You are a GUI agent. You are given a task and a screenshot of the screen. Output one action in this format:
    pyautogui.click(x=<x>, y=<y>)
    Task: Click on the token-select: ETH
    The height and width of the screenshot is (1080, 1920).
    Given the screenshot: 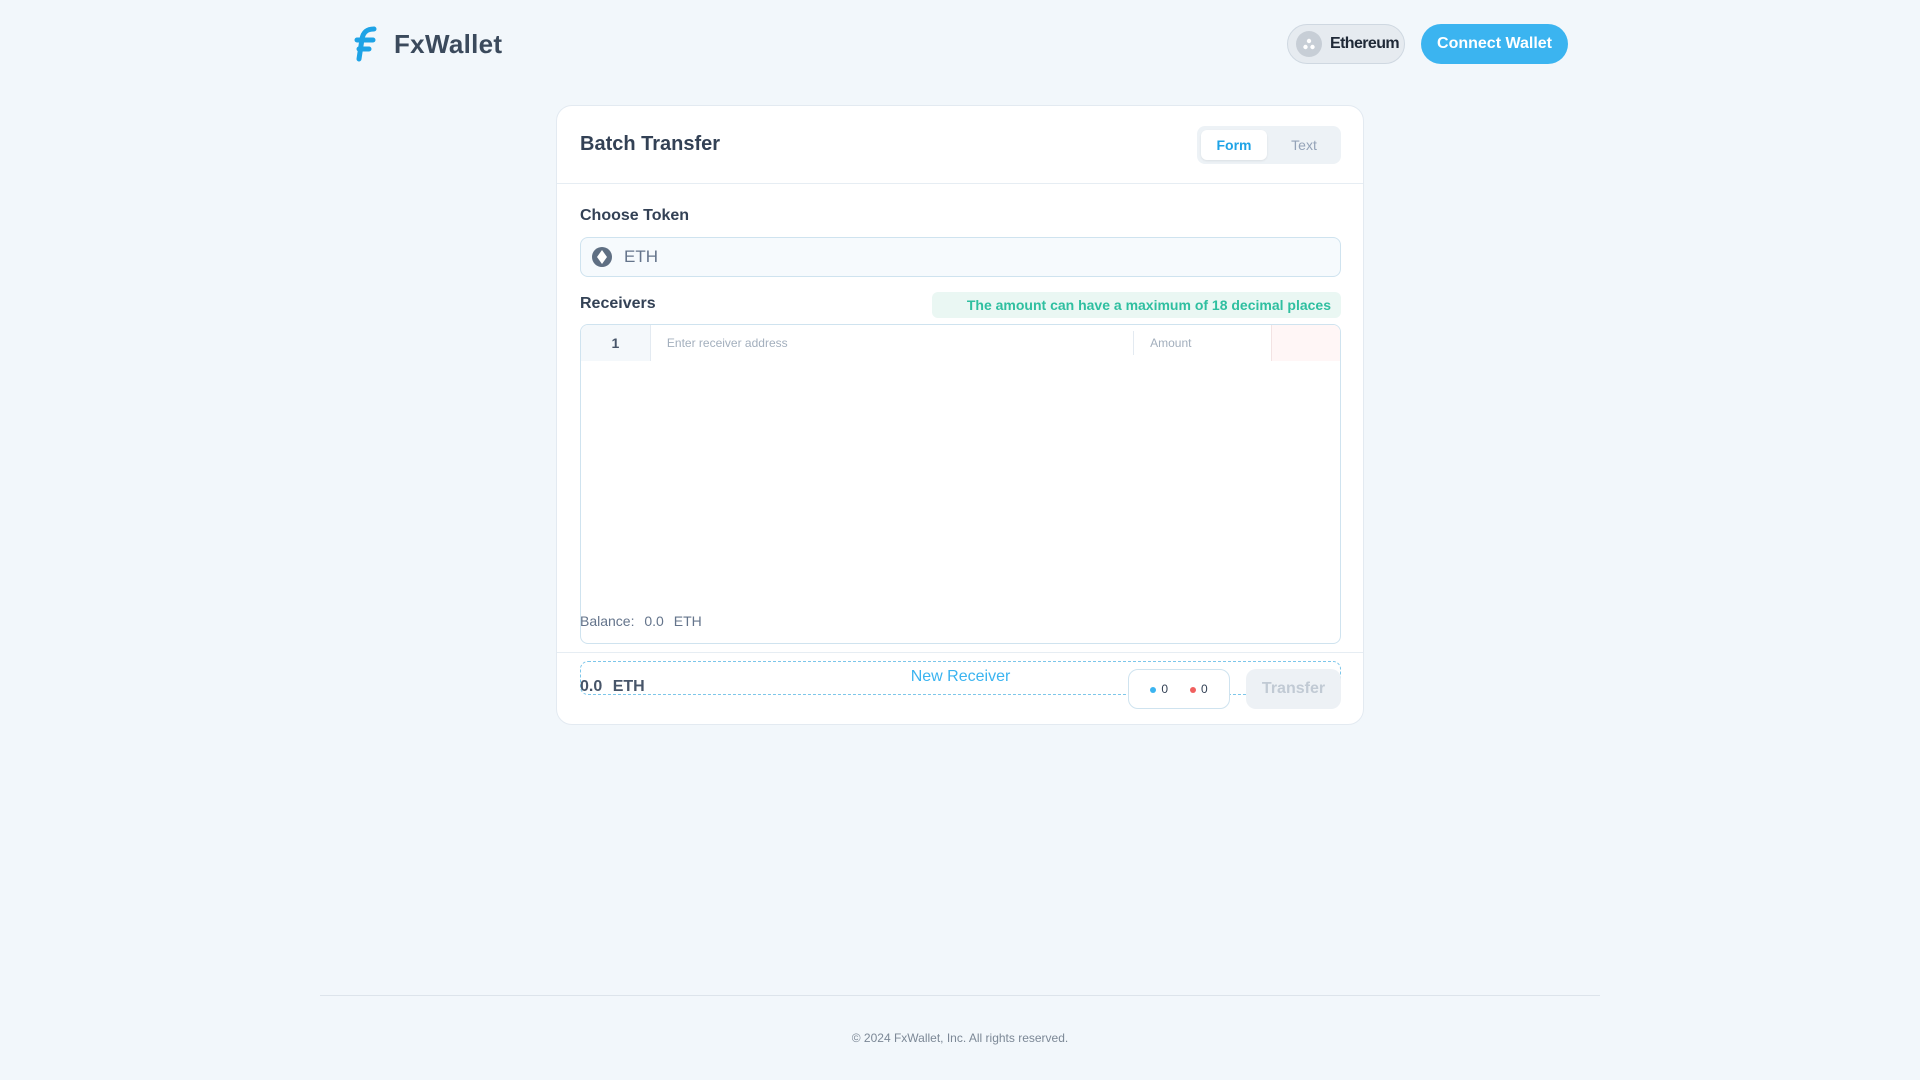 What is the action you would take?
    pyautogui.click(x=960, y=257)
    